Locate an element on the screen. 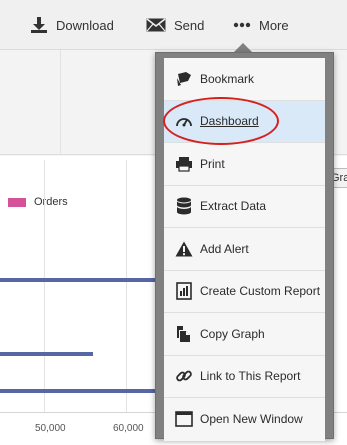  envelope-icon is located at coordinates (156, 25).